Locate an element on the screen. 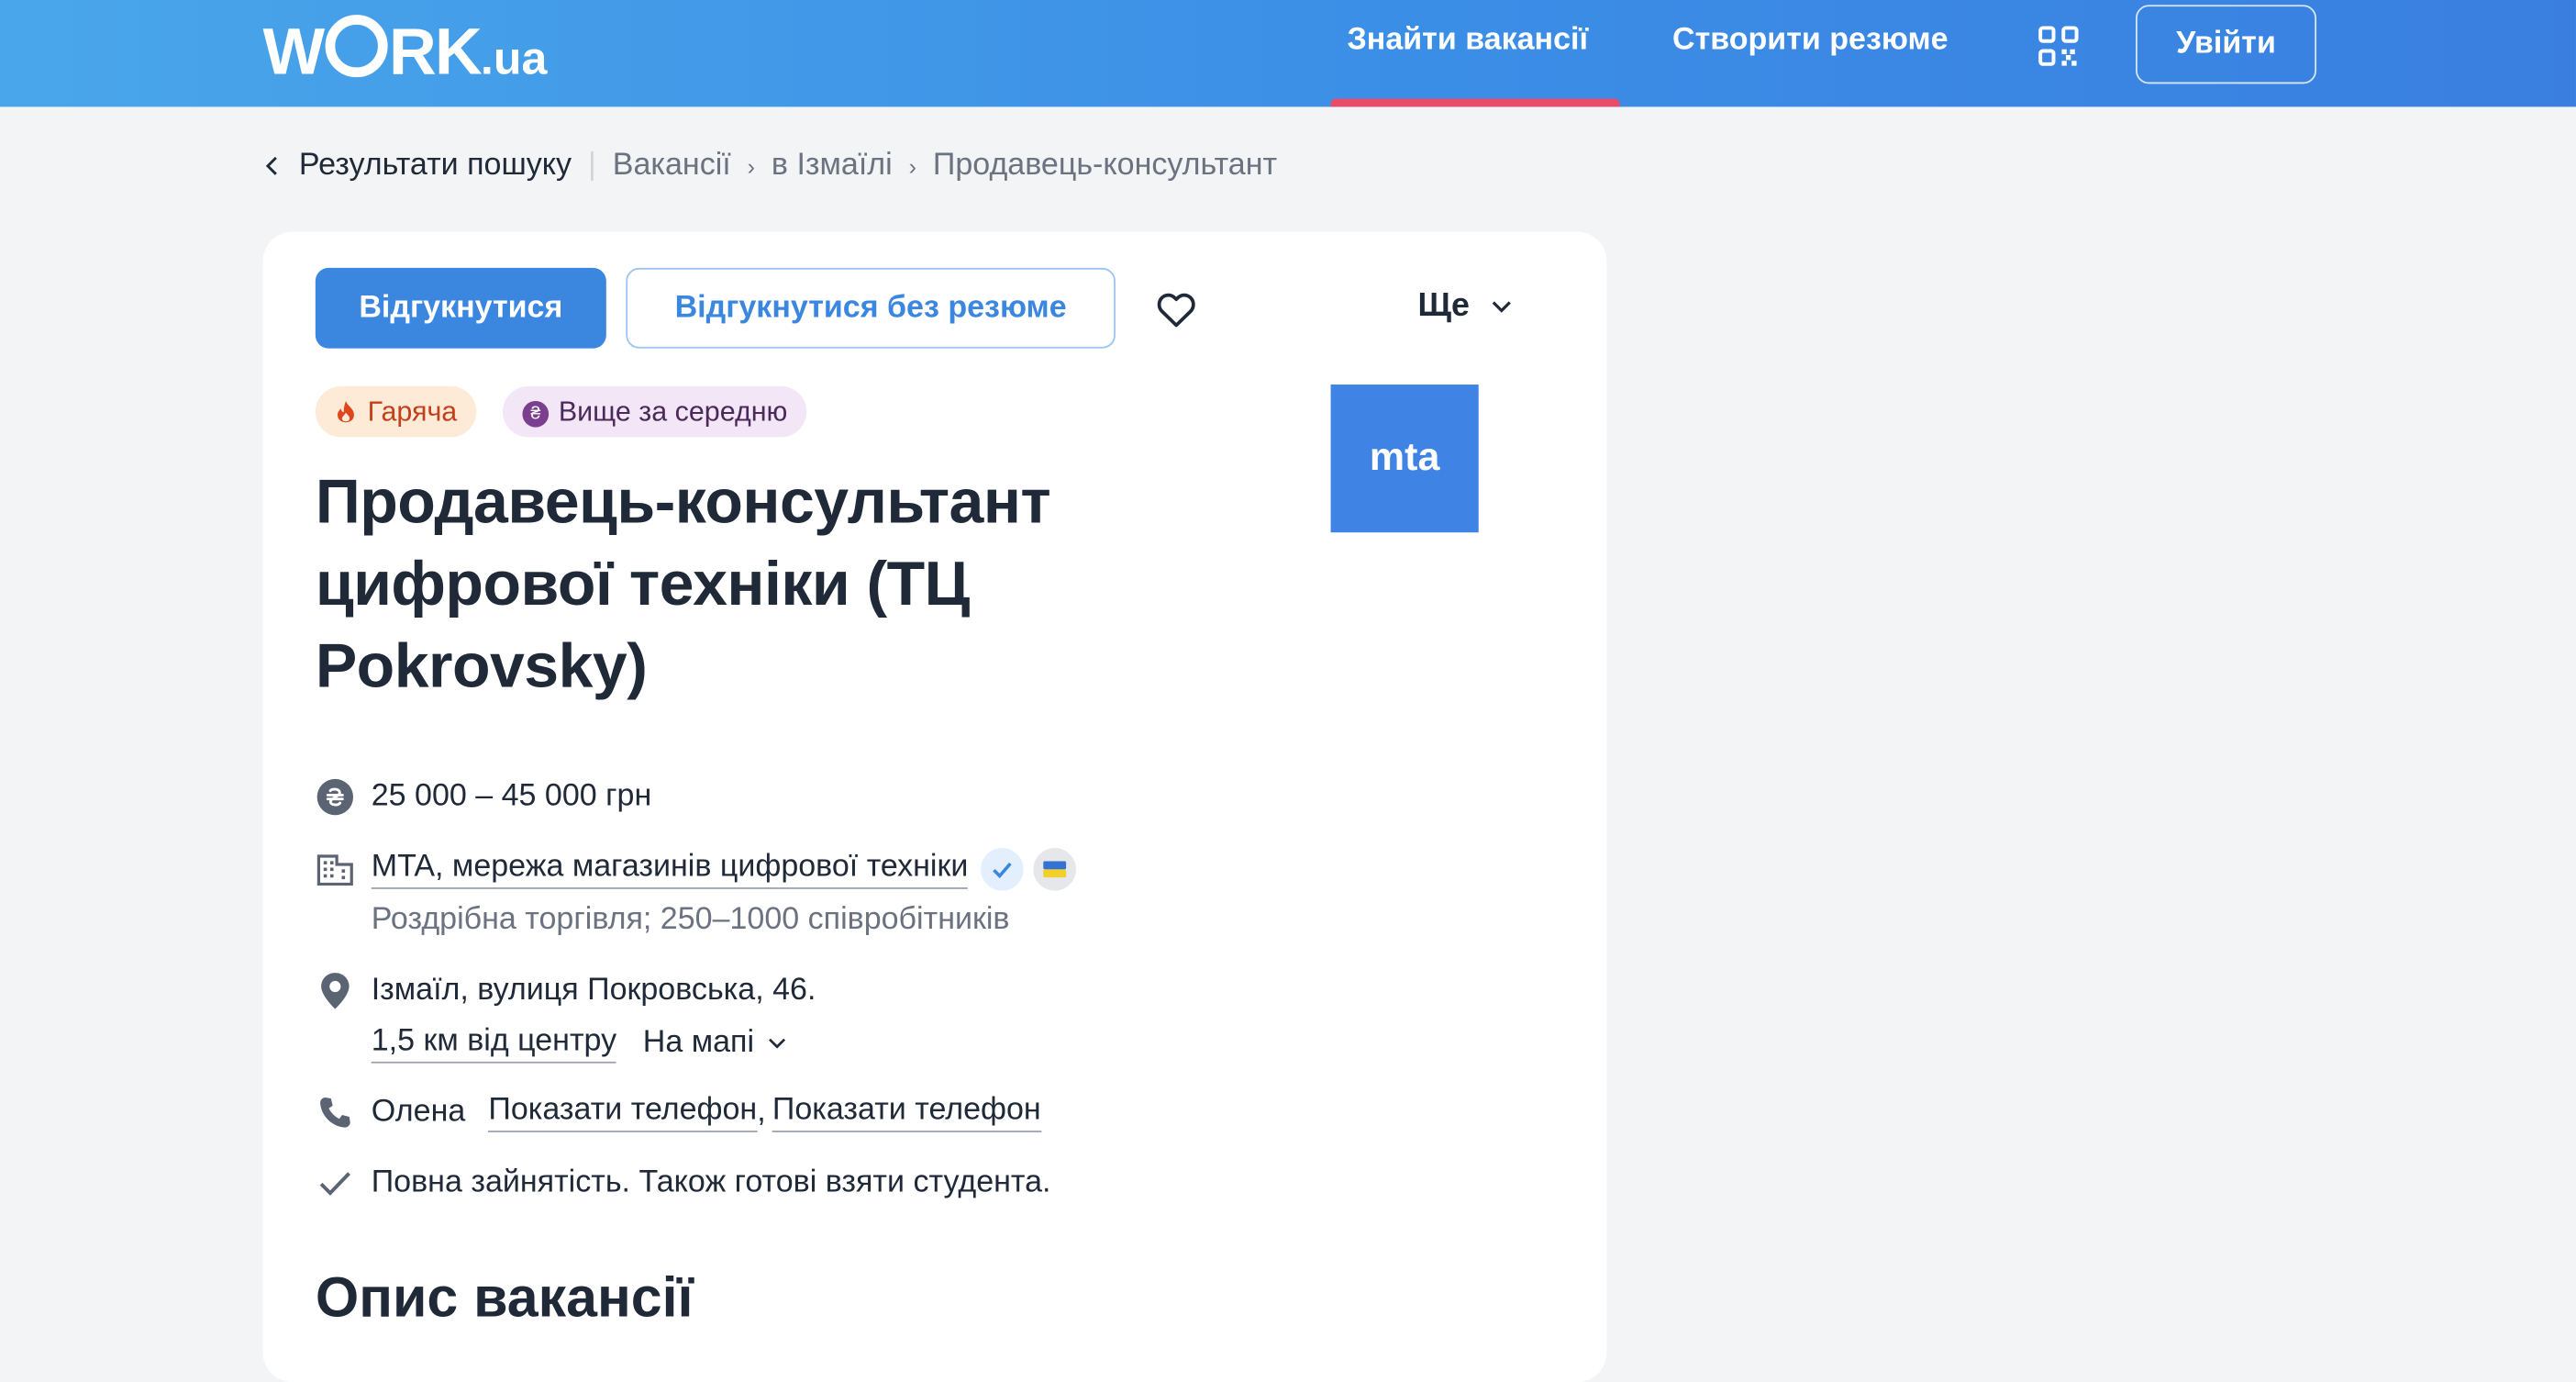 This screenshot has height=1382, width=2576. location-pin-icon is located at coordinates (335, 991).